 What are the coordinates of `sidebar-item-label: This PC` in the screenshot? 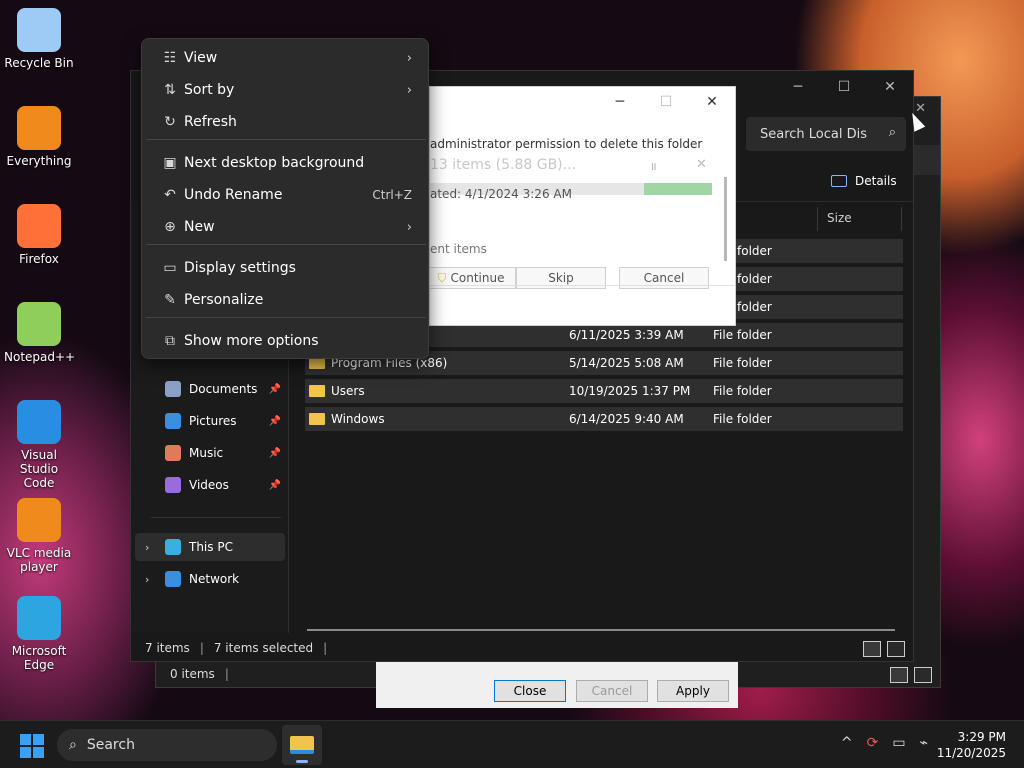 It's located at (211, 547).